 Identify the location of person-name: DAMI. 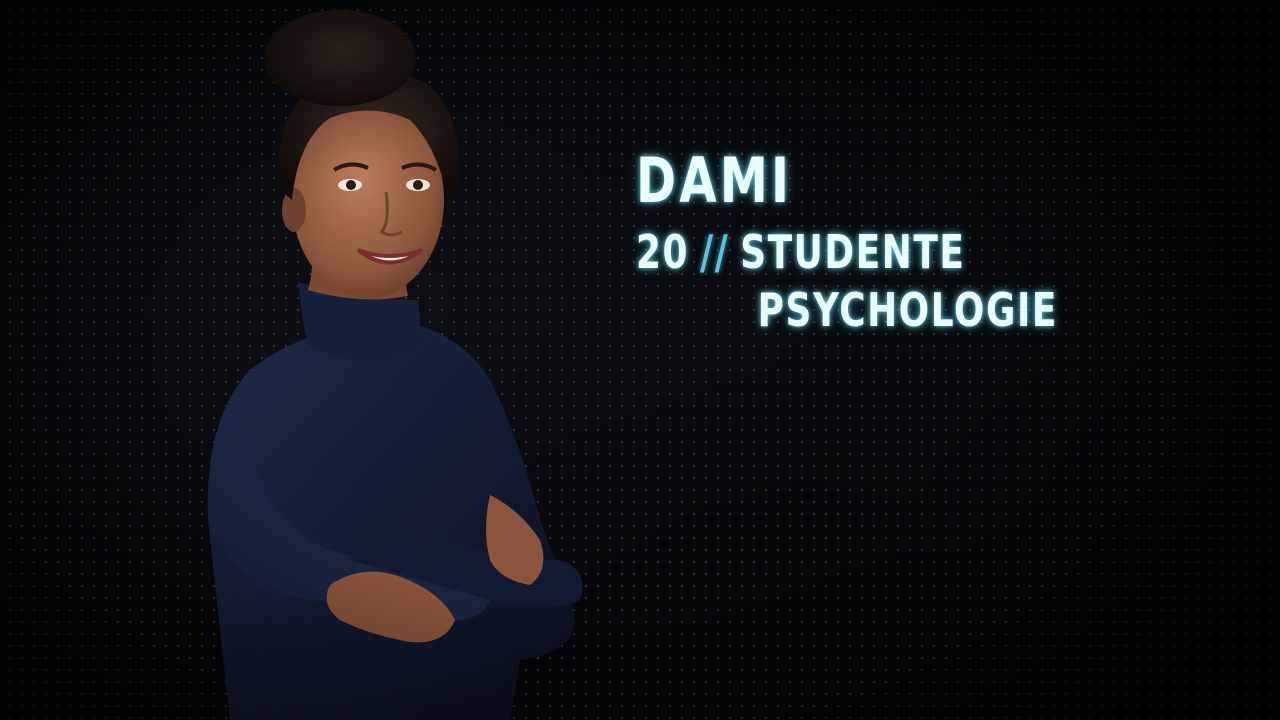
(714, 180).